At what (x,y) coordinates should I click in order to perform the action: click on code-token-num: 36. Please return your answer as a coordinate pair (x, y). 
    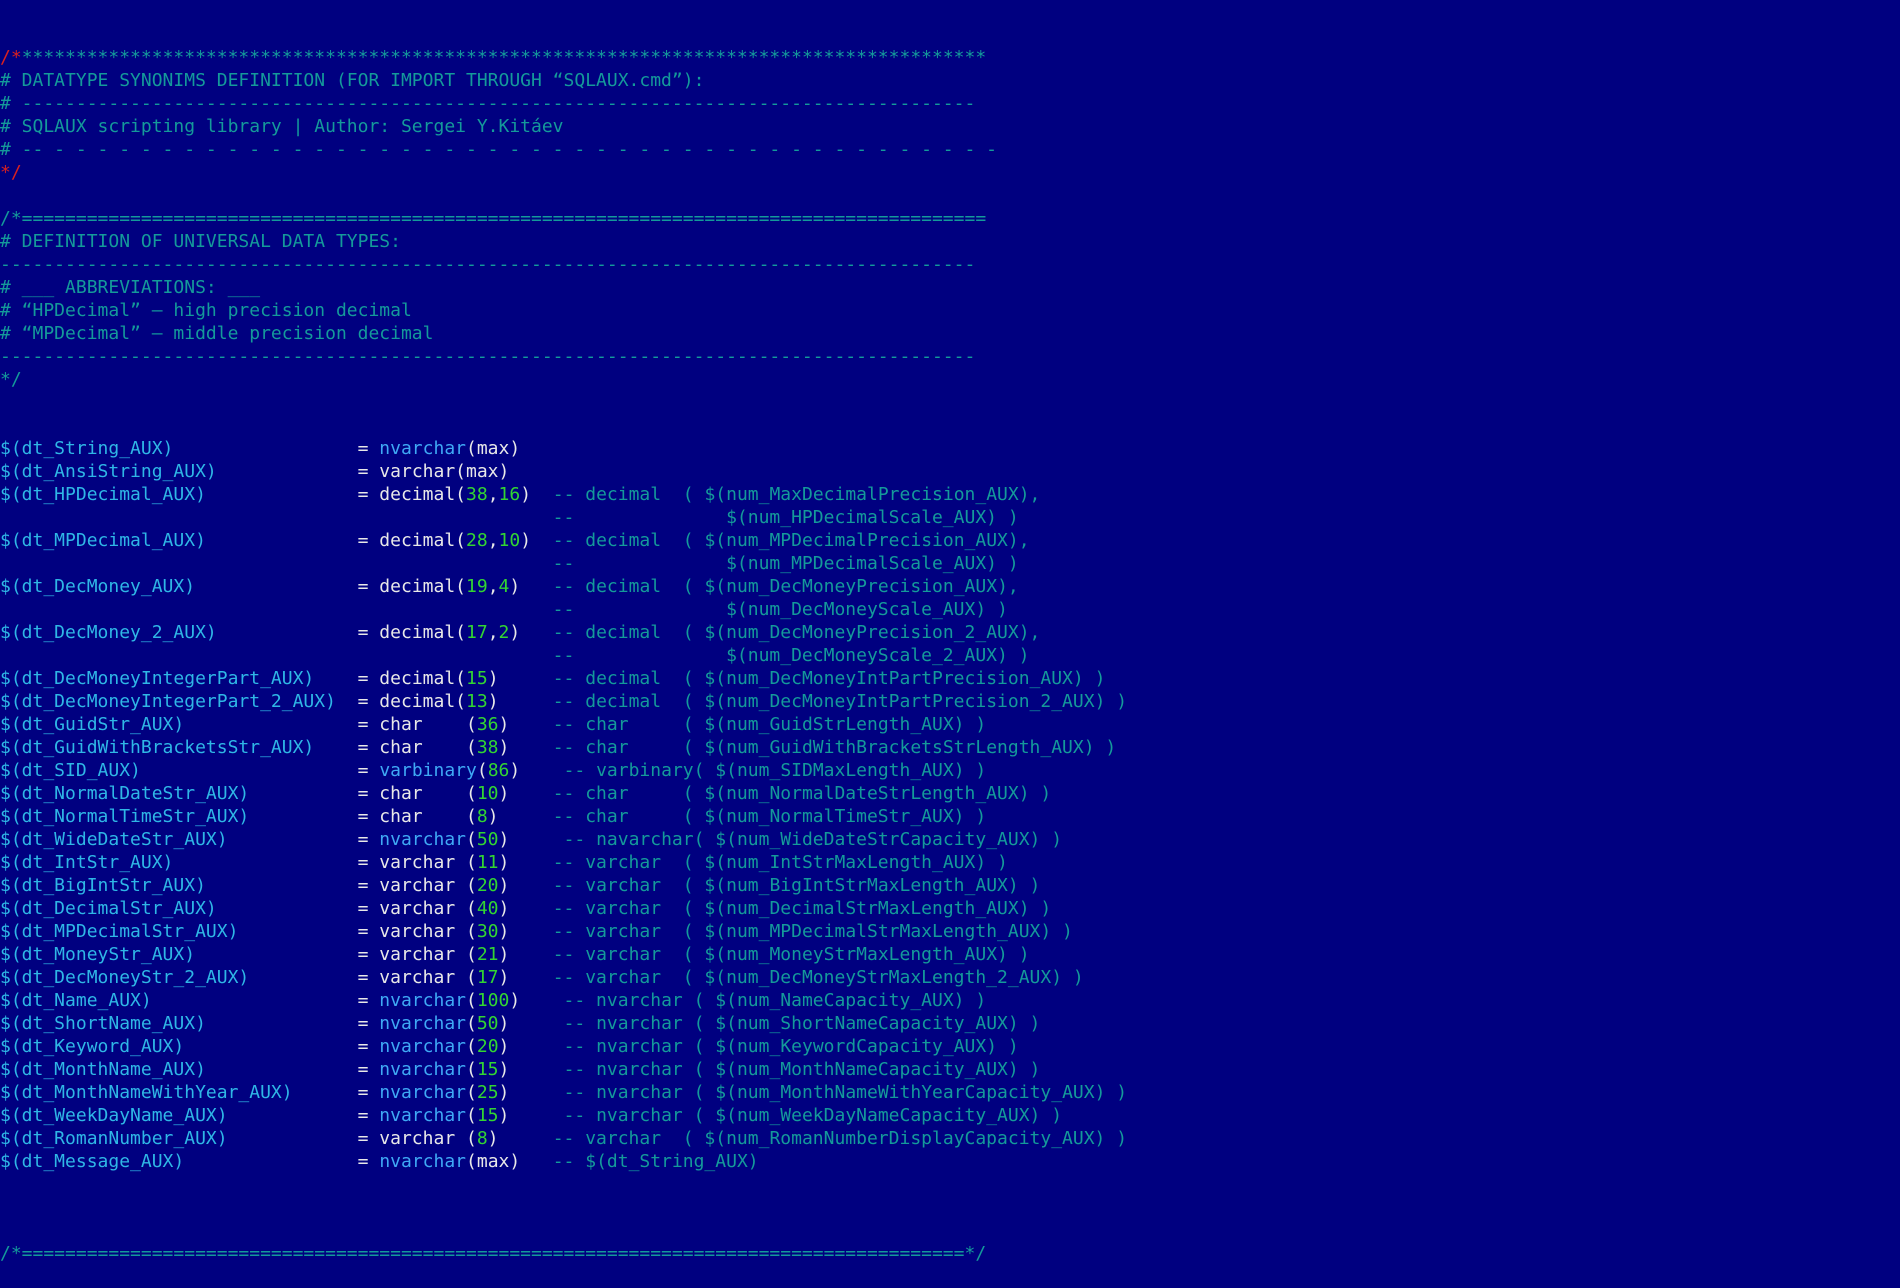
    Looking at the image, I should click on (487, 724).